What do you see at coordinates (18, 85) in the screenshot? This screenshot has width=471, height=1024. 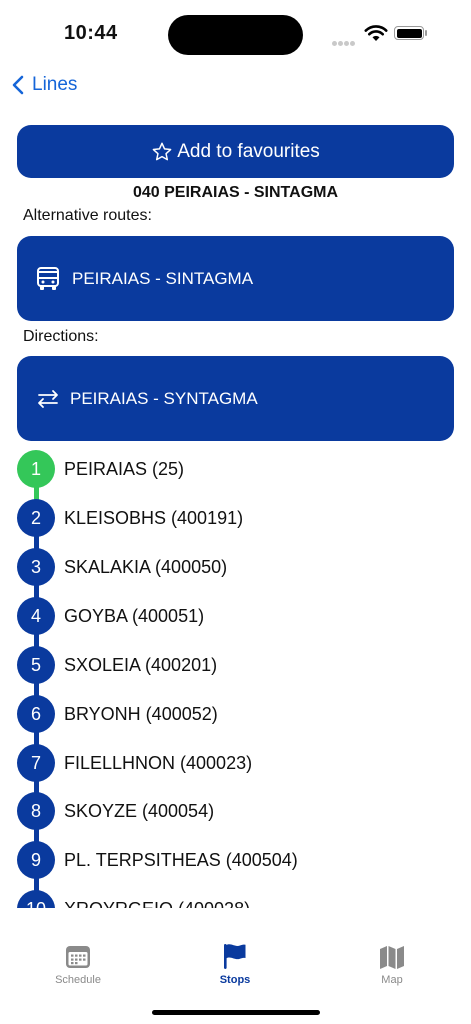 I see `chevron-left-icon` at bounding box center [18, 85].